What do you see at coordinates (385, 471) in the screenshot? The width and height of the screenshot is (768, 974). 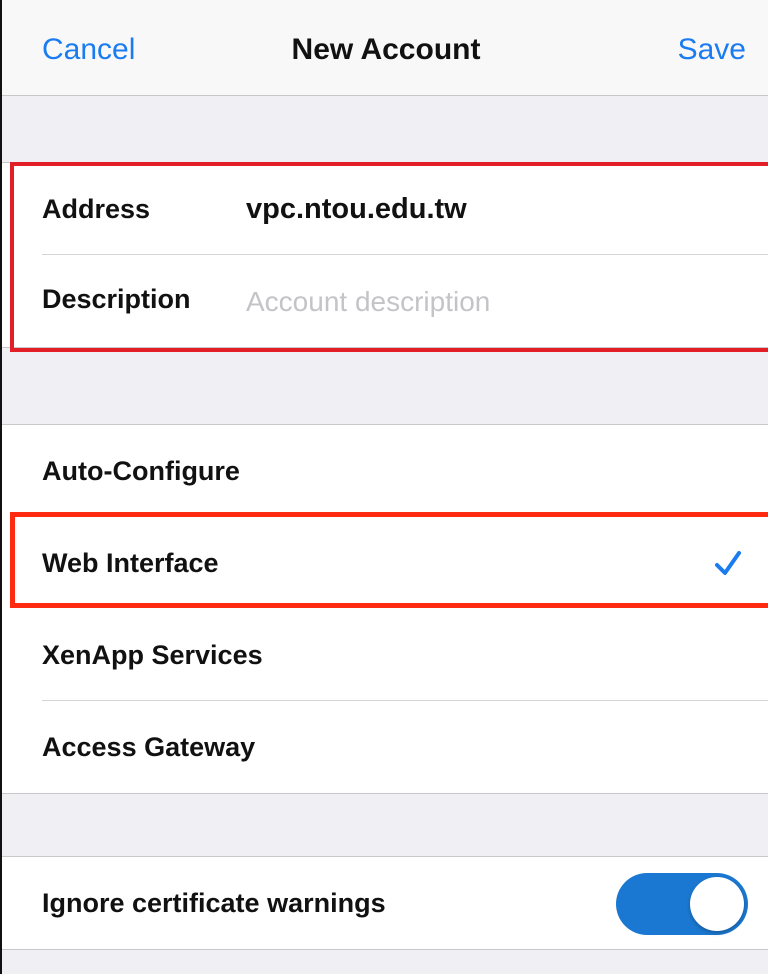 I see `option-auto-configure: Auto-Configure` at bounding box center [385, 471].